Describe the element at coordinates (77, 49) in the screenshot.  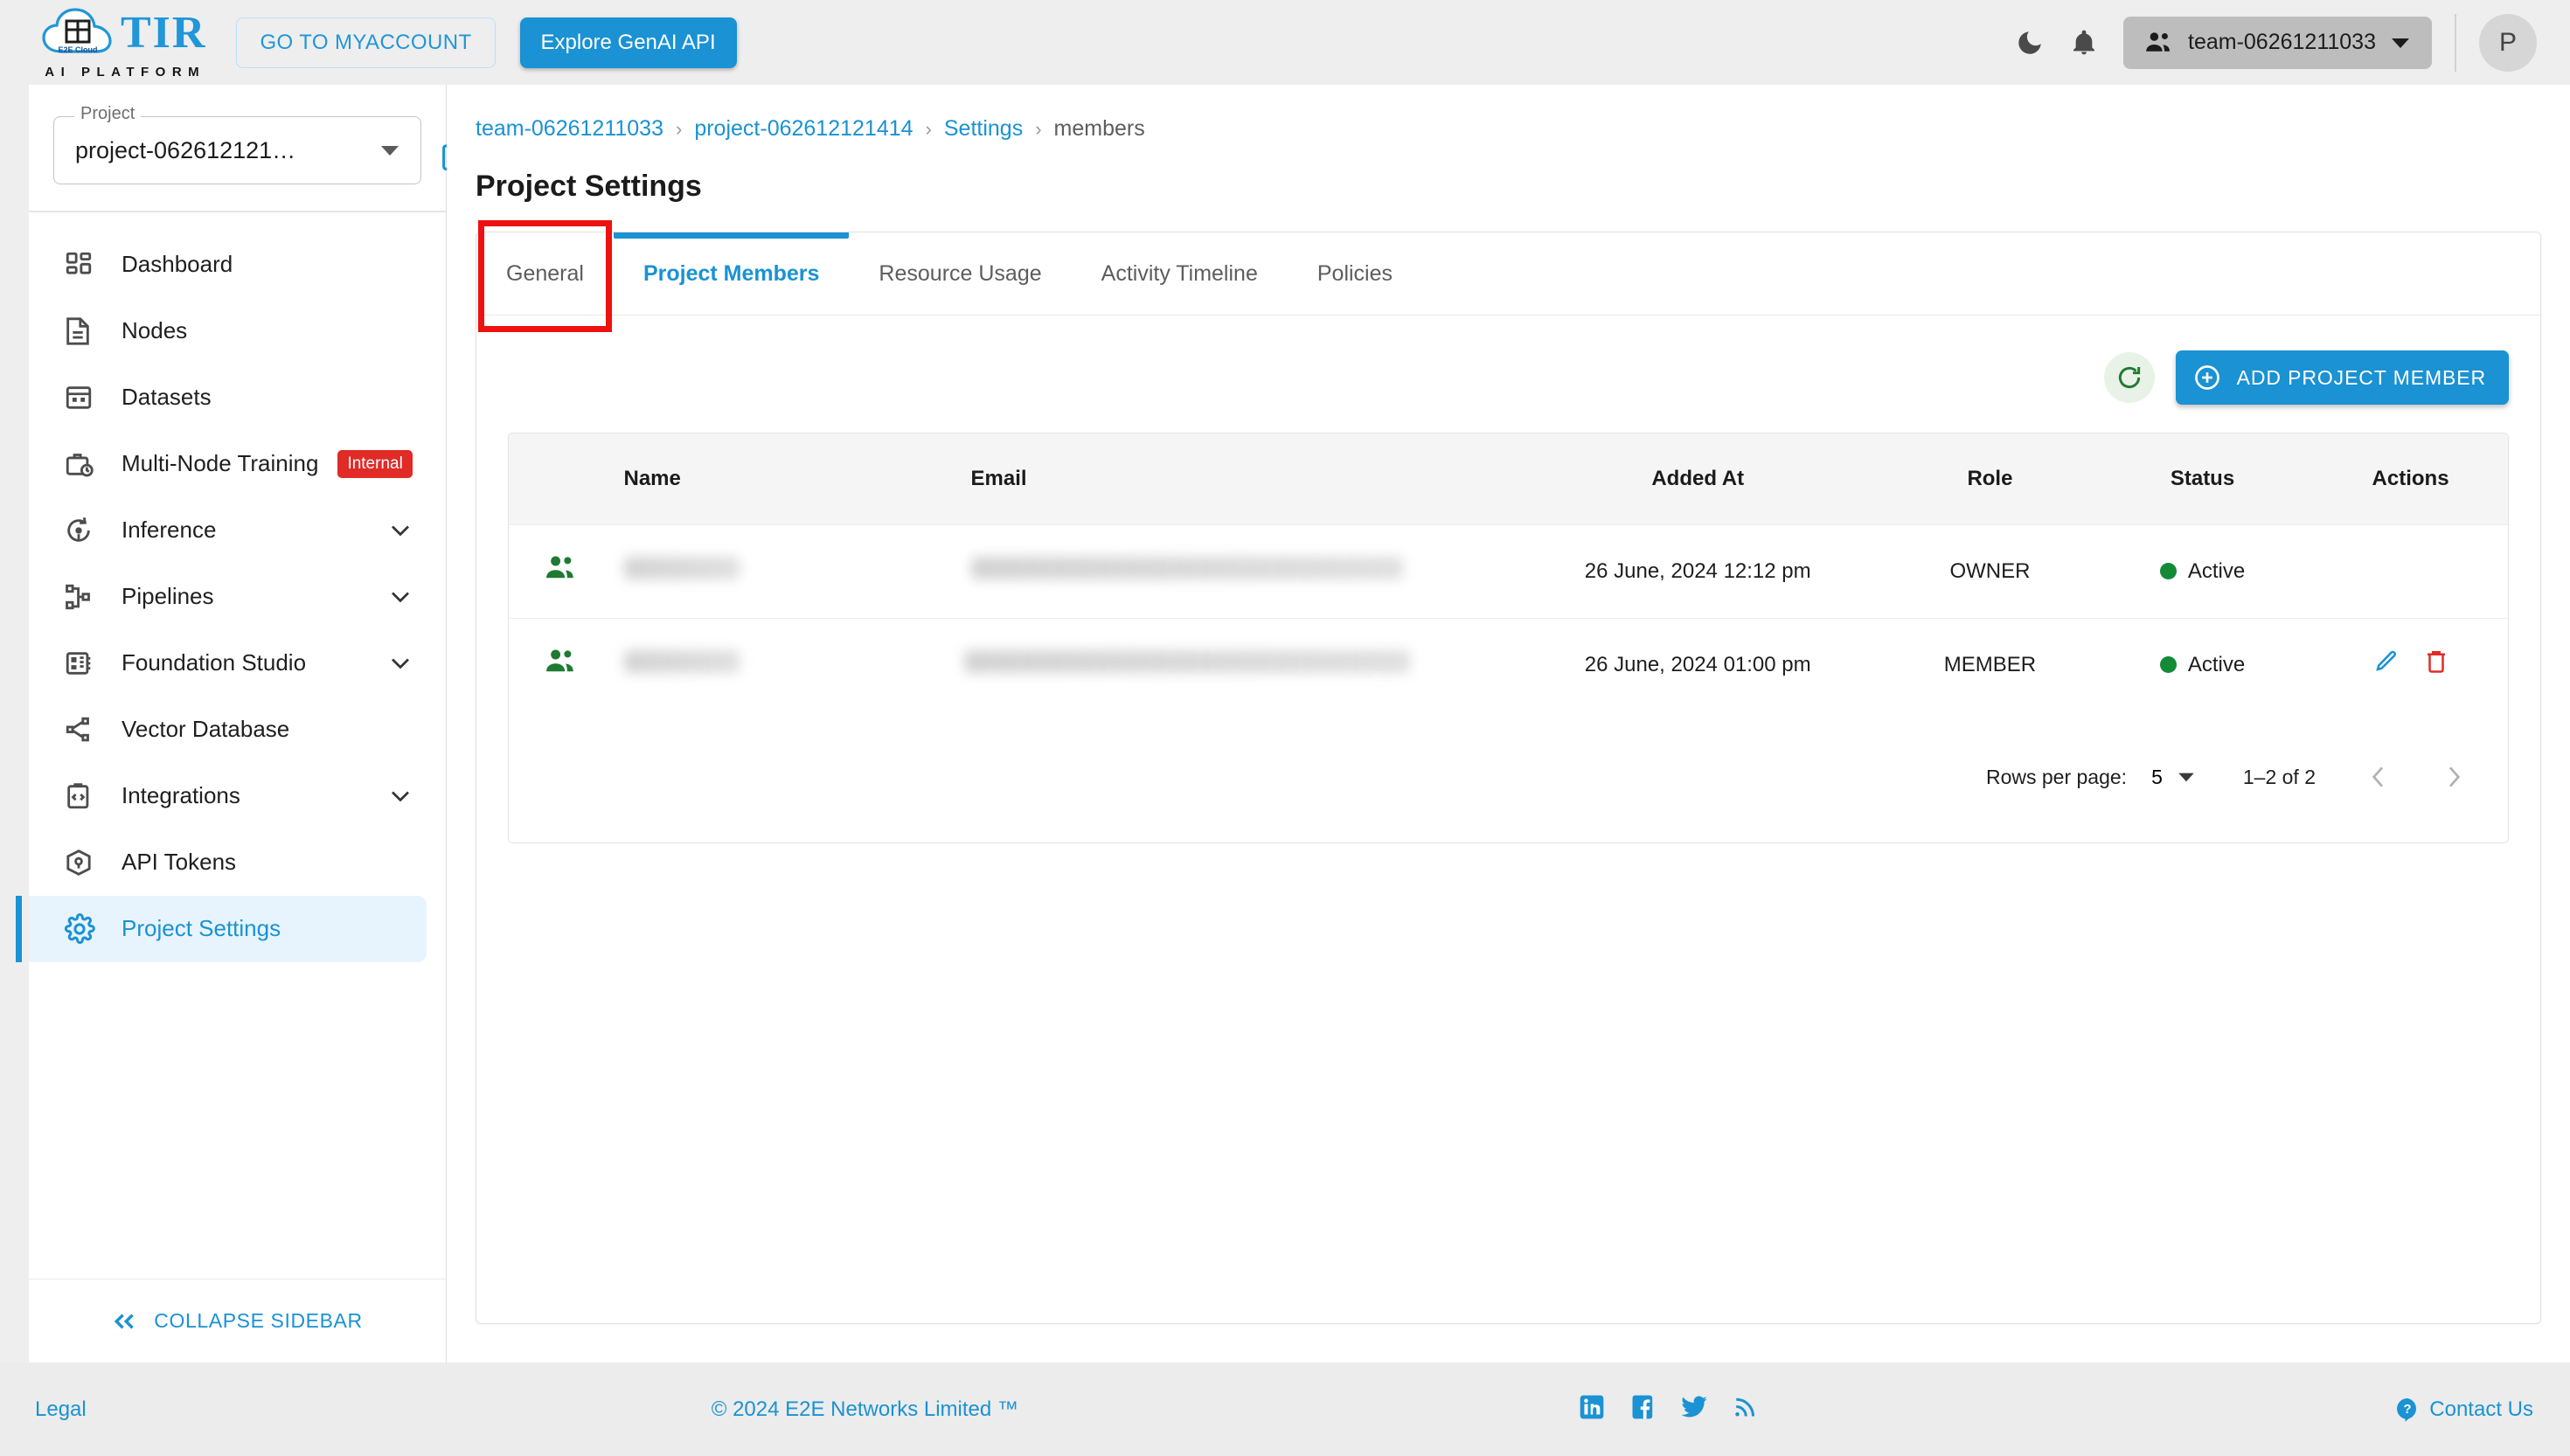
I see `svg-text: E2E Cloud` at that location.